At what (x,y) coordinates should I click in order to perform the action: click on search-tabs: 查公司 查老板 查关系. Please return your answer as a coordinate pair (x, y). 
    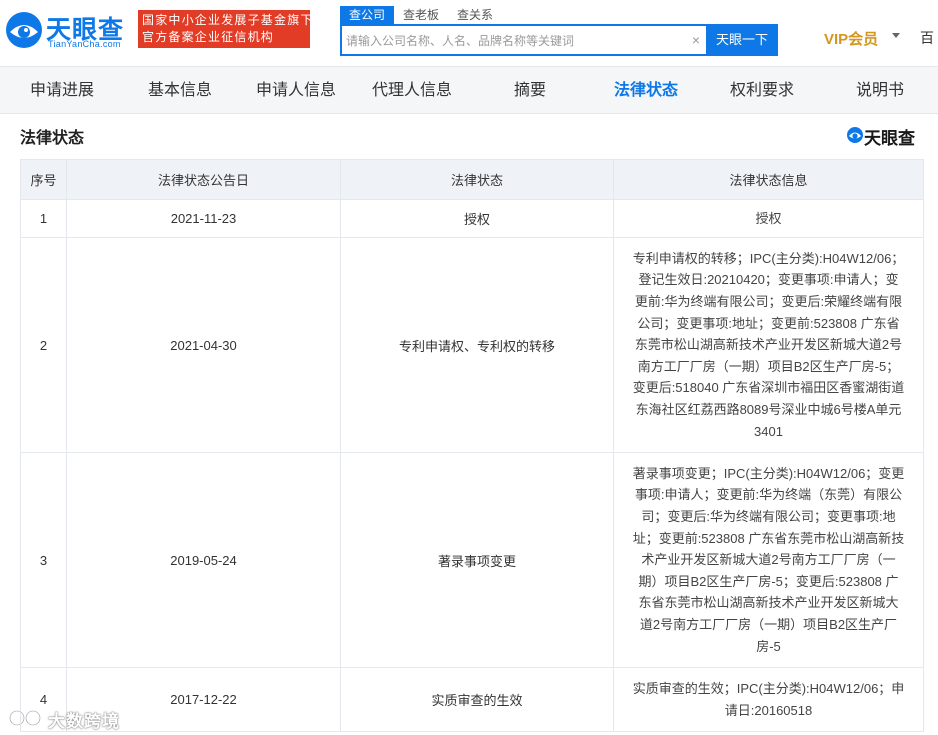
    Looking at the image, I should click on (421, 15).